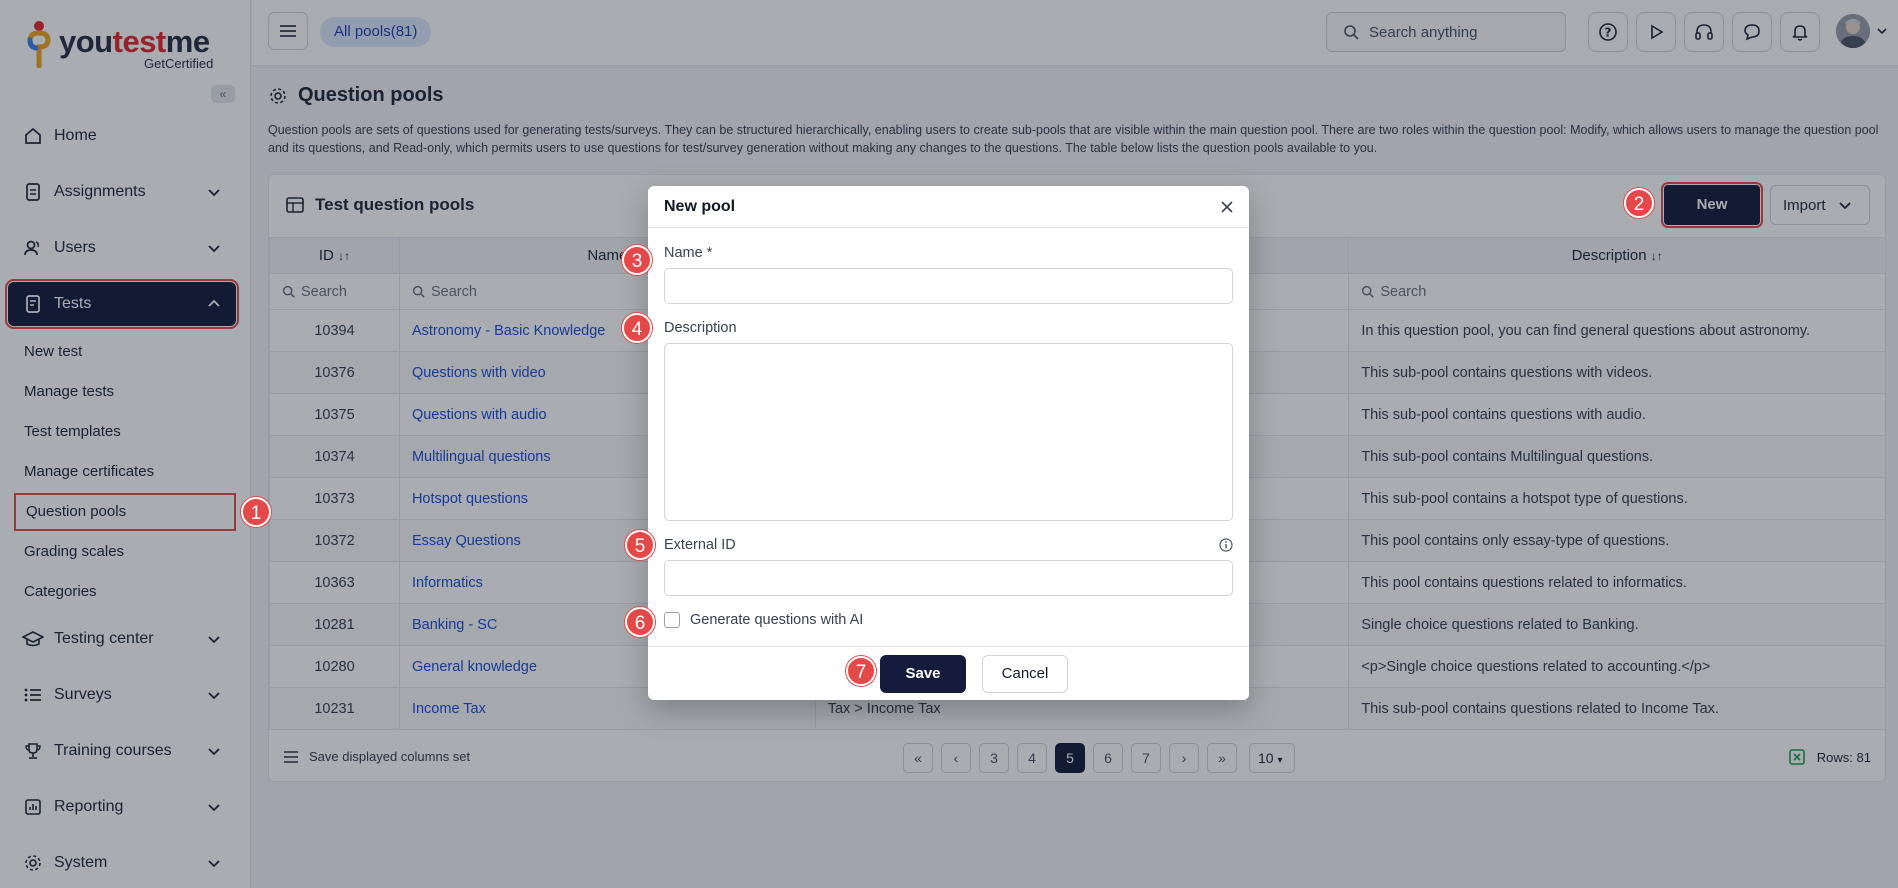 This screenshot has height=888, width=1898. What do you see at coordinates (948, 578) in the screenshot?
I see `external-id-input` at bounding box center [948, 578].